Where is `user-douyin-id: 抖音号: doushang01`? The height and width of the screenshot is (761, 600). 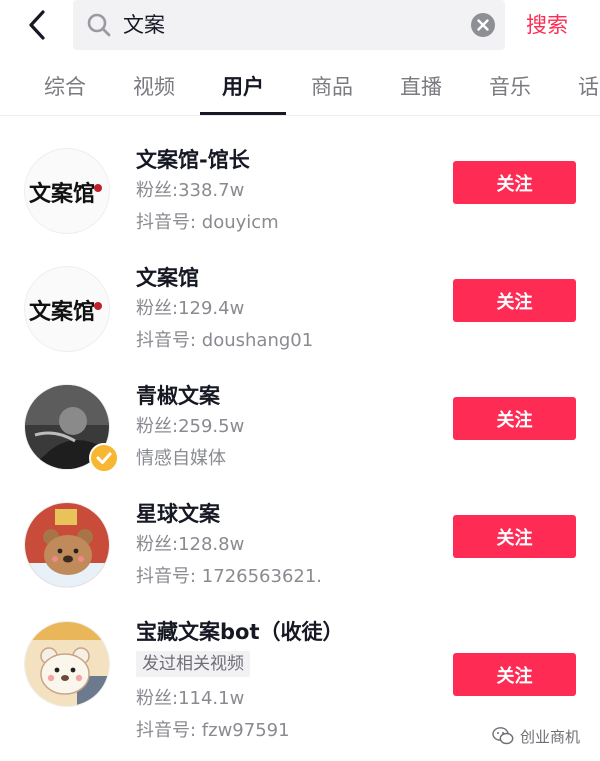
user-douyin-id: 抖音号: doushang01 is located at coordinates (225, 340).